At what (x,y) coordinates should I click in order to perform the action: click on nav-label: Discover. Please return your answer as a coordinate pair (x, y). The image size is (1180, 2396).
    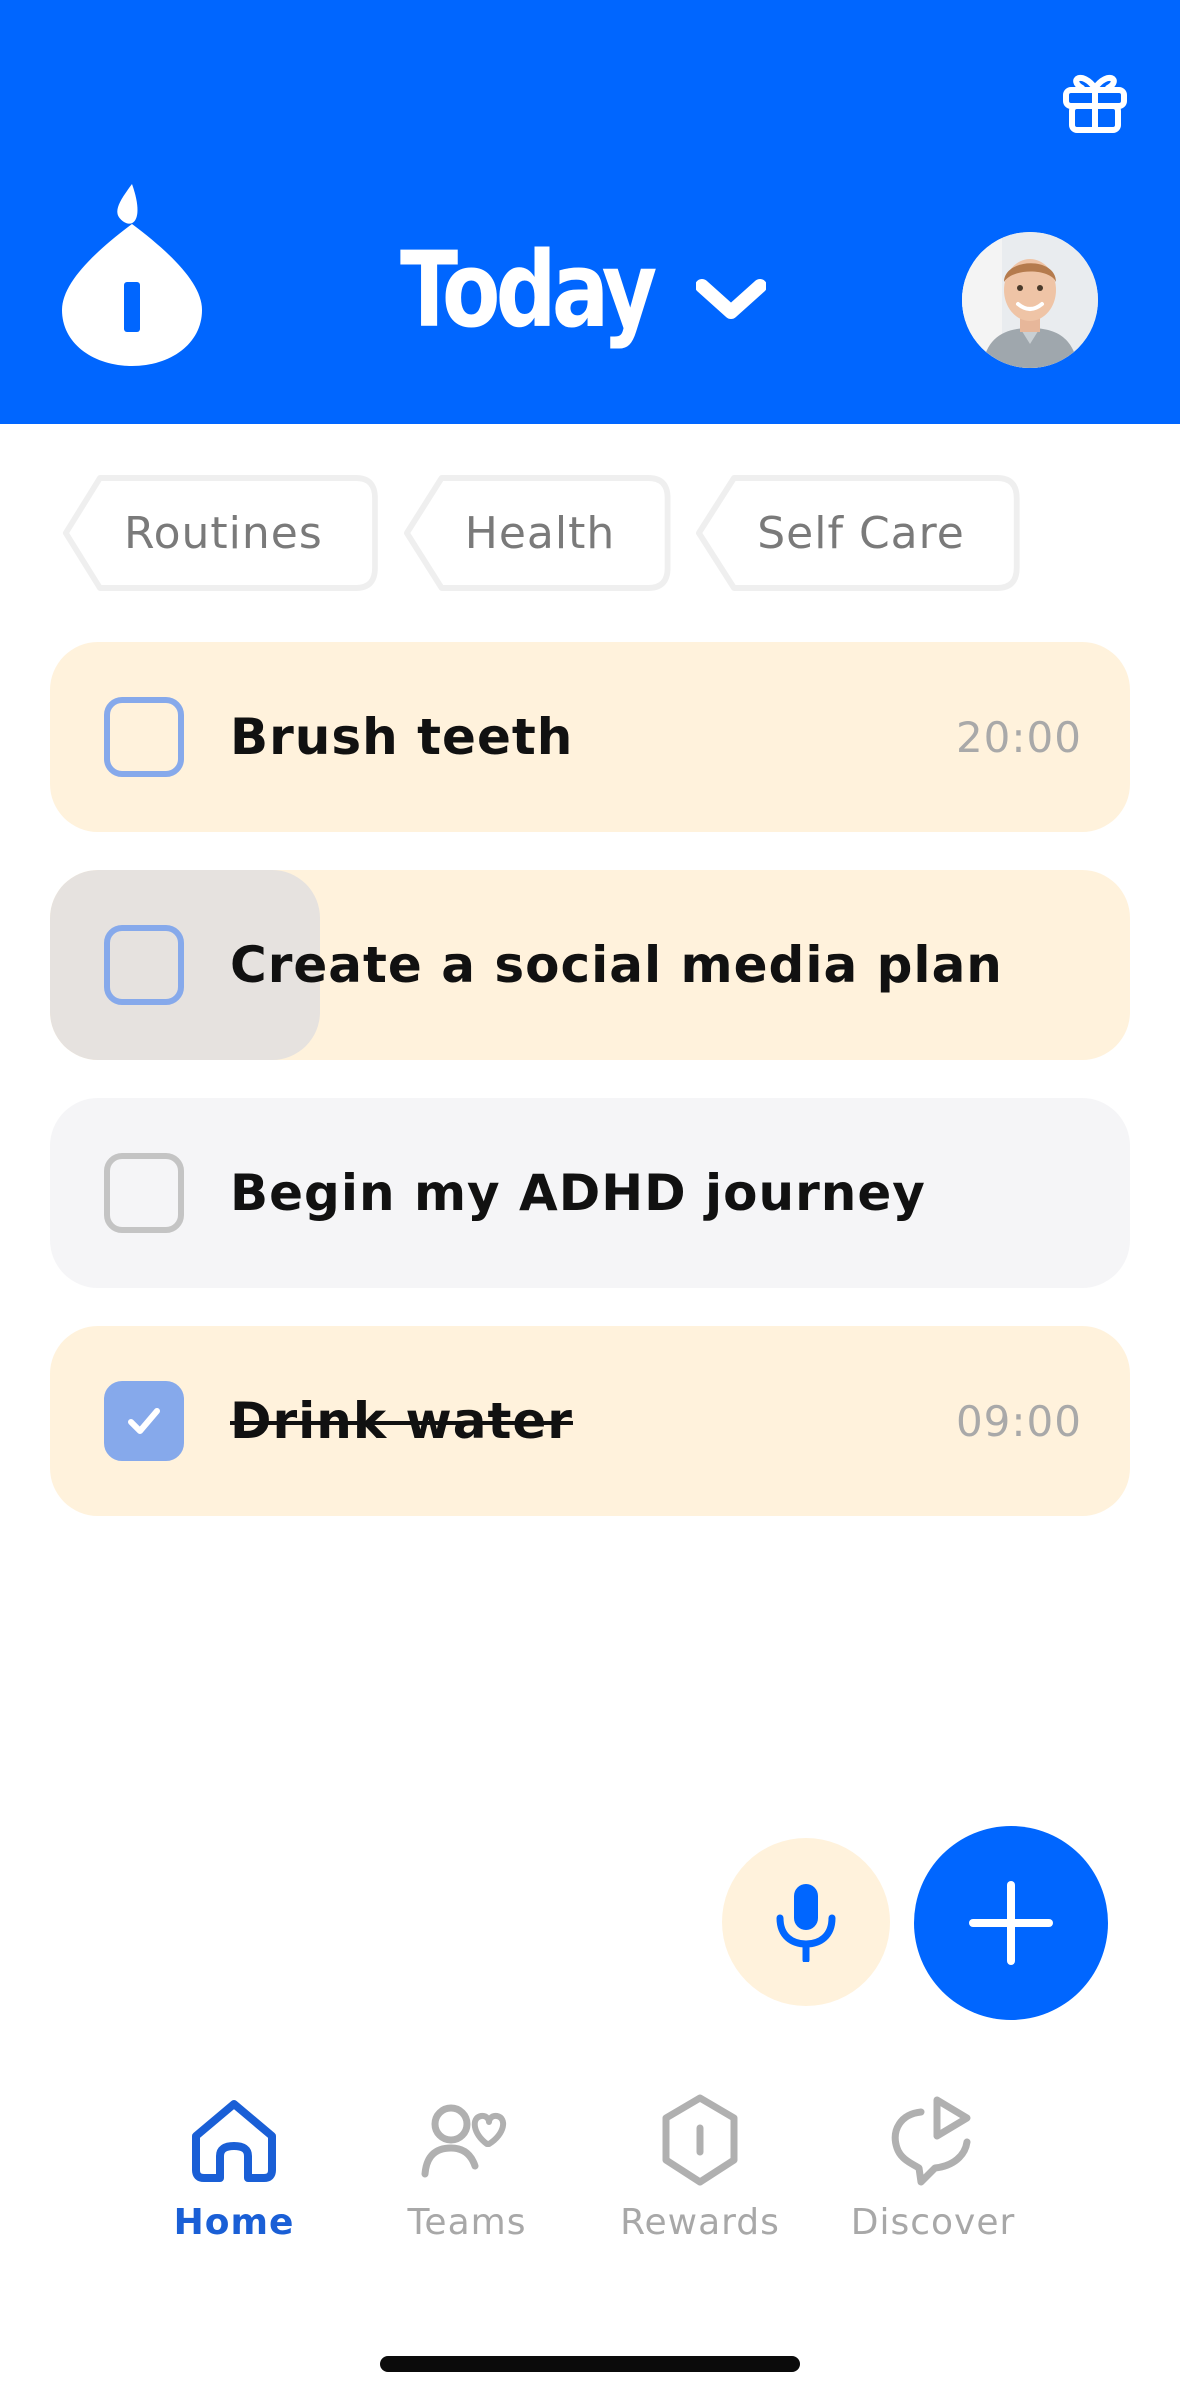
    Looking at the image, I should click on (933, 2222).